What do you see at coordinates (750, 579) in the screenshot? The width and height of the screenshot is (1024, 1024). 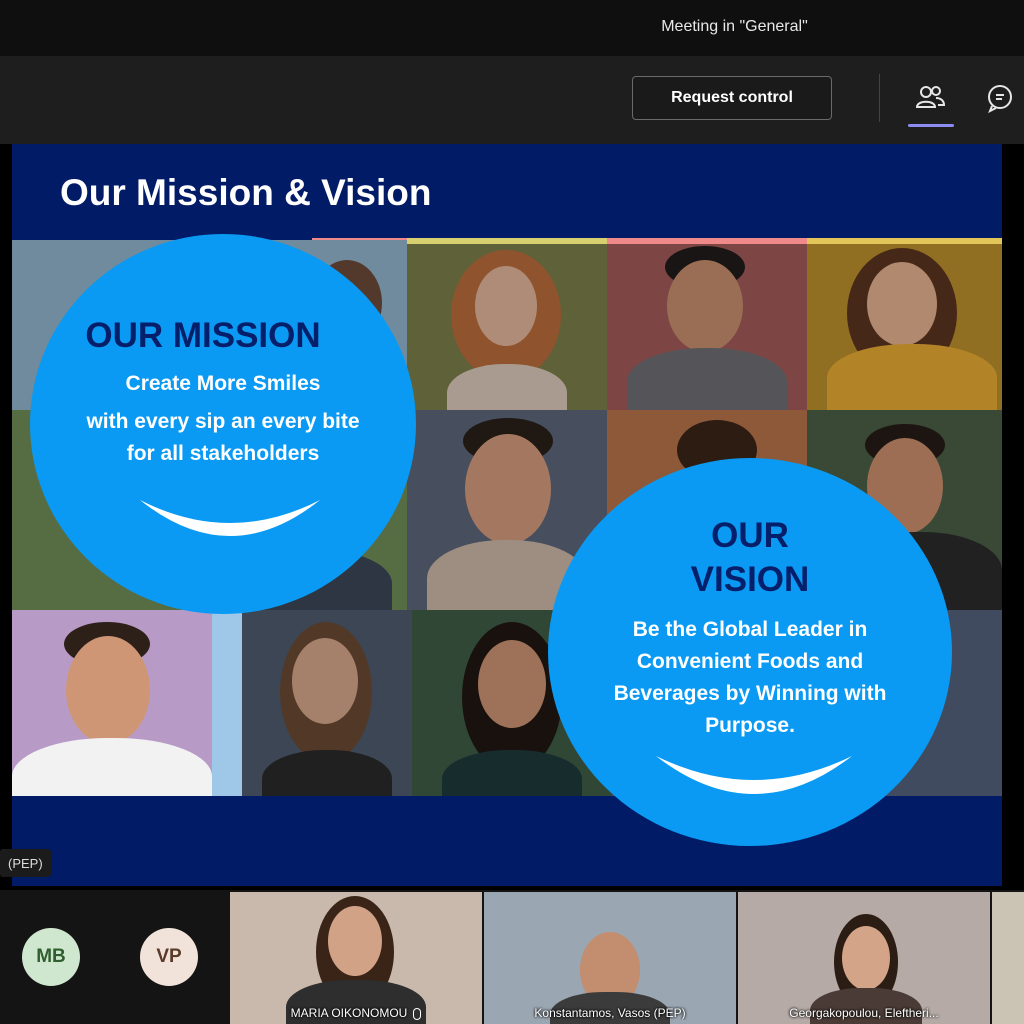 I see `vision-heading: VISION` at bounding box center [750, 579].